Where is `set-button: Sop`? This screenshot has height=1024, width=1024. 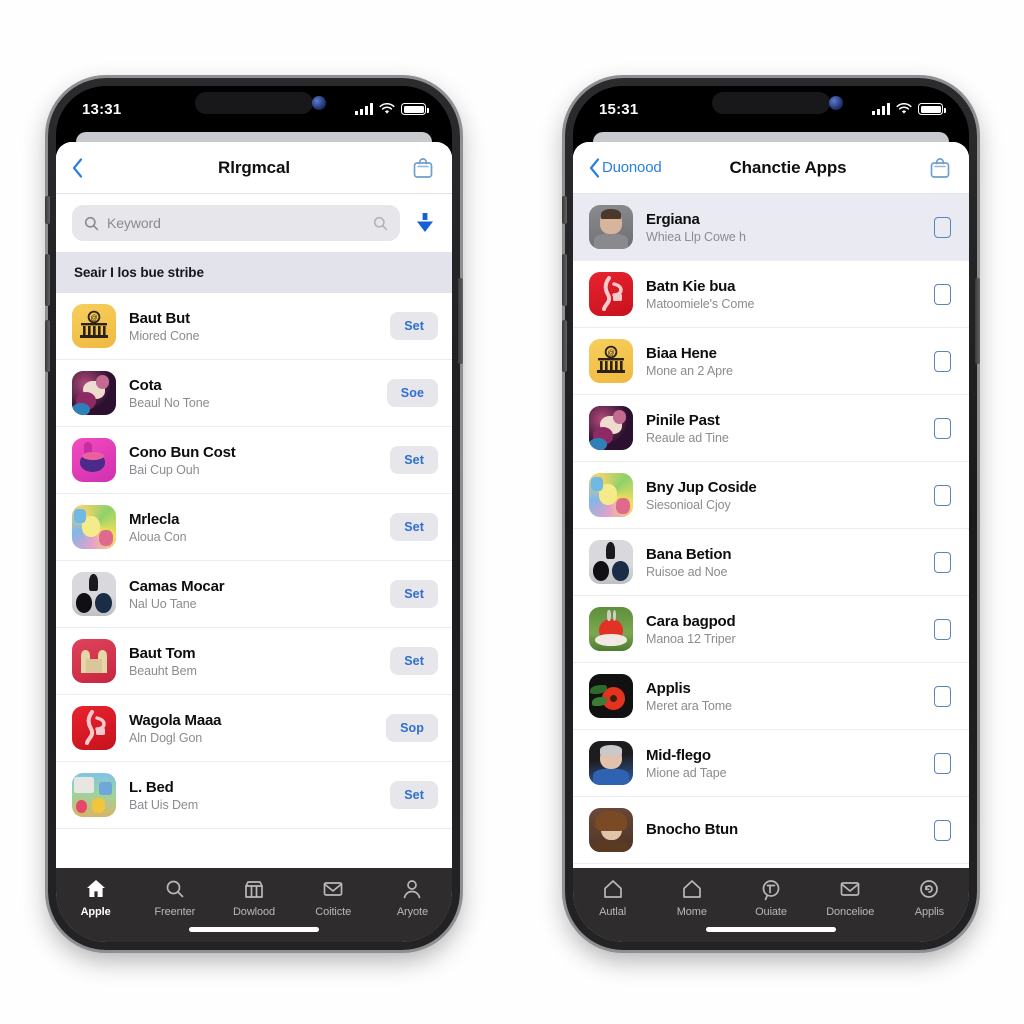 set-button: Sop is located at coordinates (412, 728).